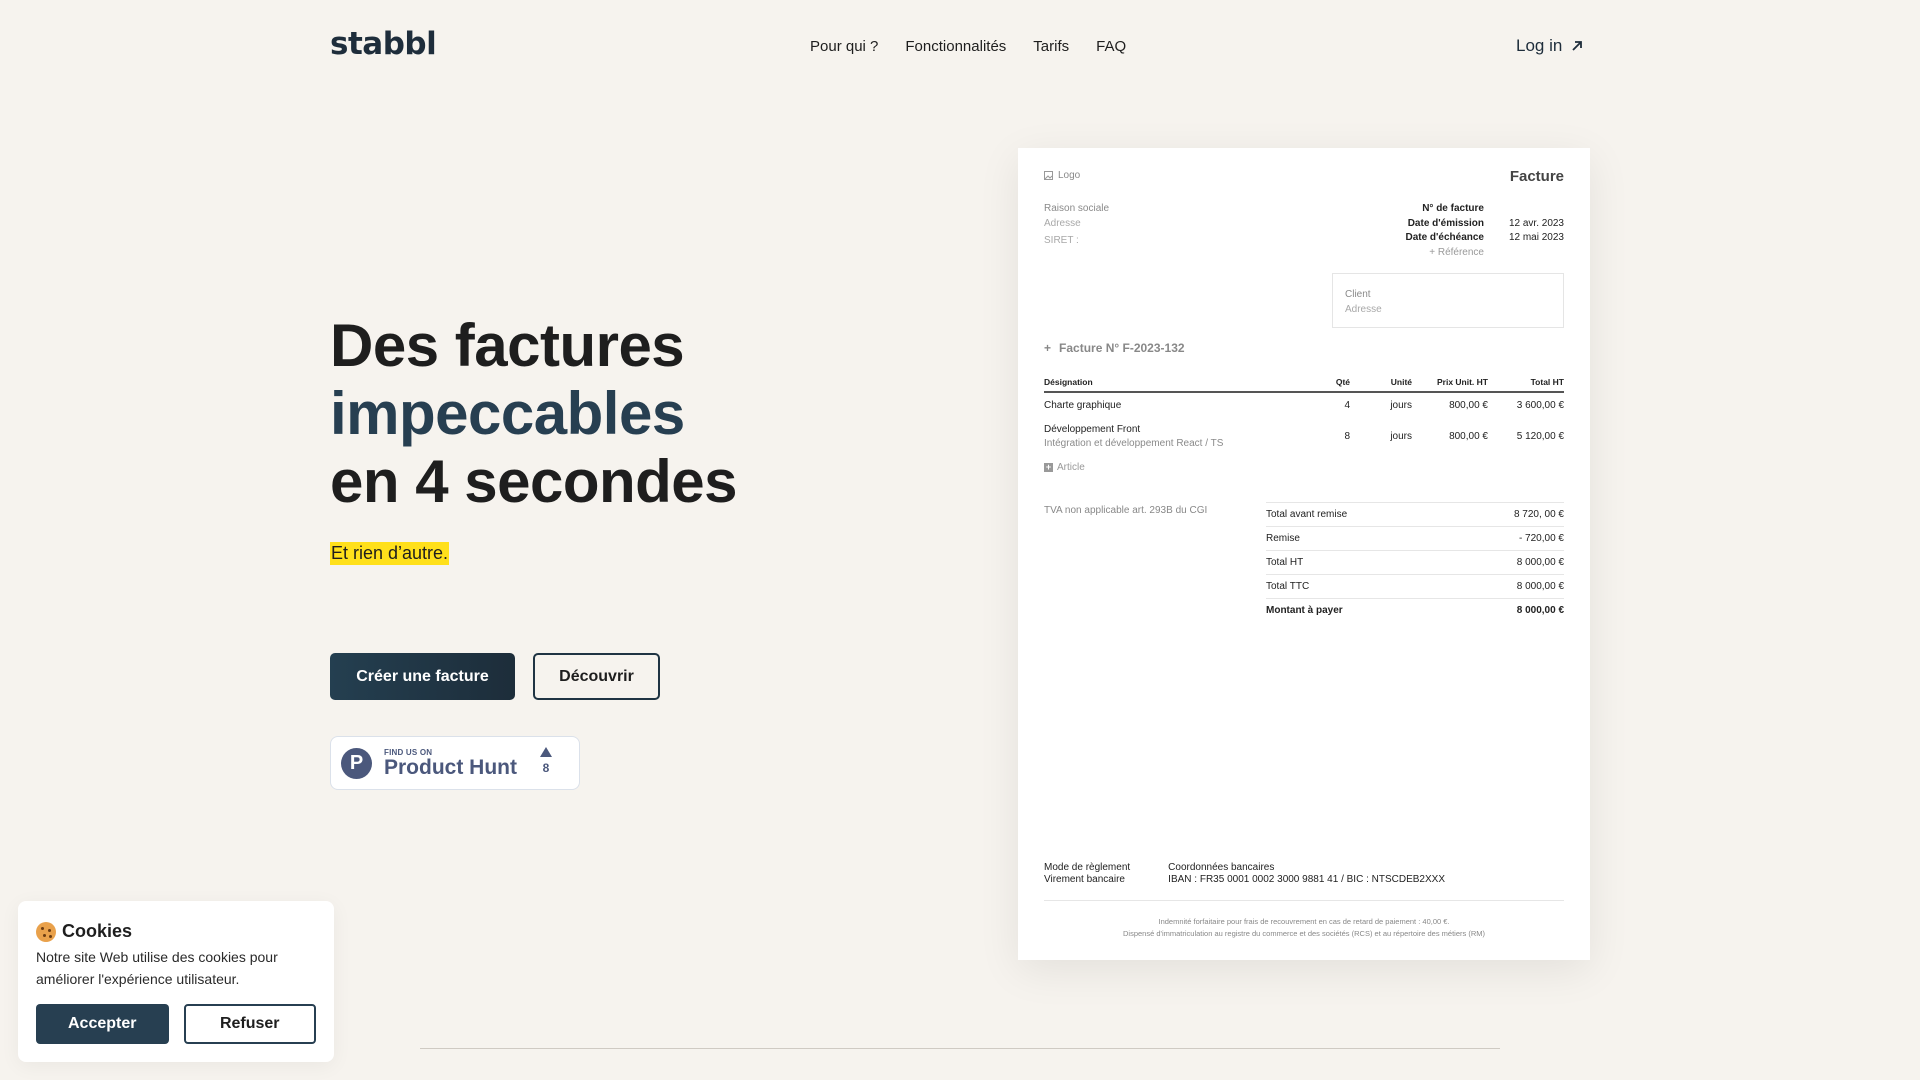  What do you see at coordinates (1062, 223) in the screenshot?
I see `company-address: Adresse` at bounding box center [1062, 223].